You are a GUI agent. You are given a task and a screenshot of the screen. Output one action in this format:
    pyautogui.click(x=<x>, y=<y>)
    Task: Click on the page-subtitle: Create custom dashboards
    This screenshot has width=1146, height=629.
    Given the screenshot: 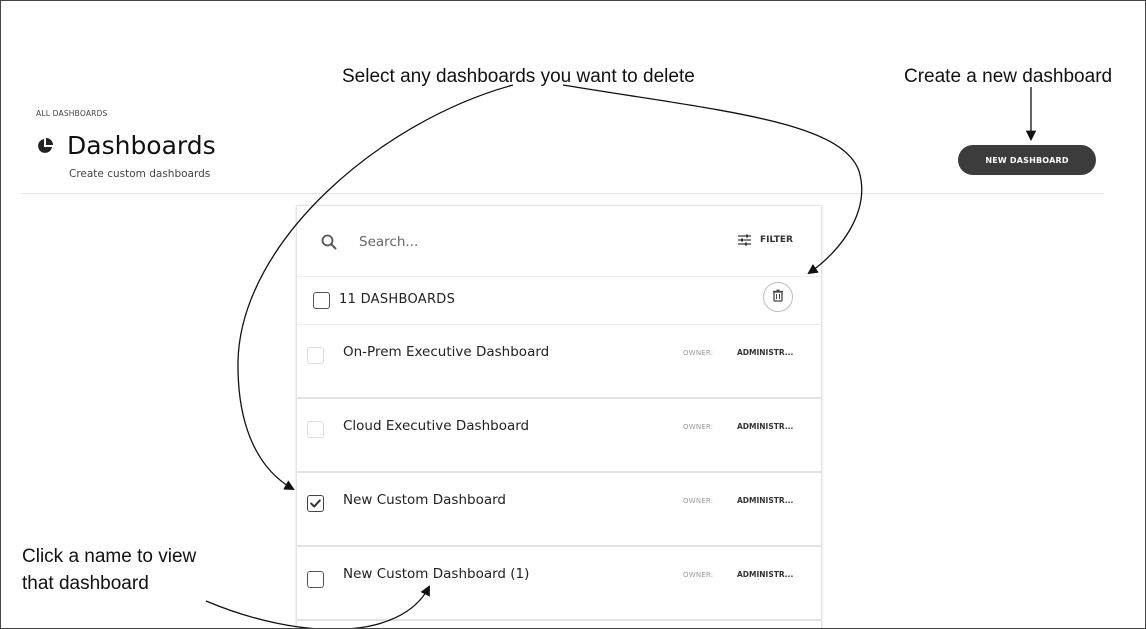 What is the action you would take?
    pyautogui.click(x=140, y=174)
    